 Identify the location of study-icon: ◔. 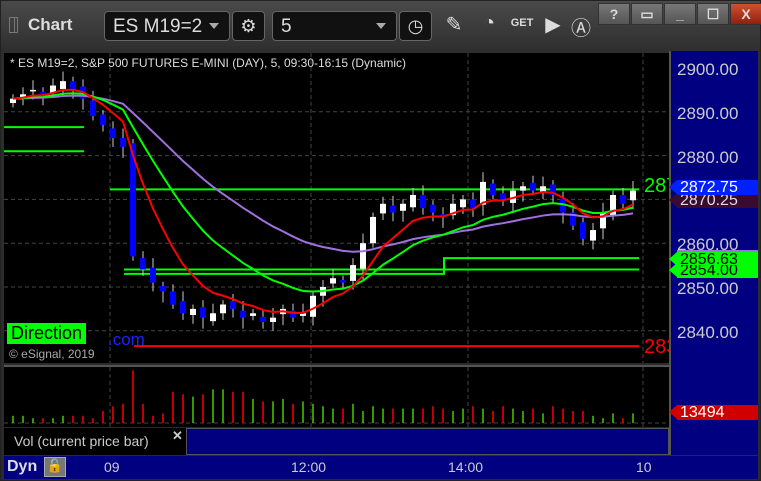
(489, 23).